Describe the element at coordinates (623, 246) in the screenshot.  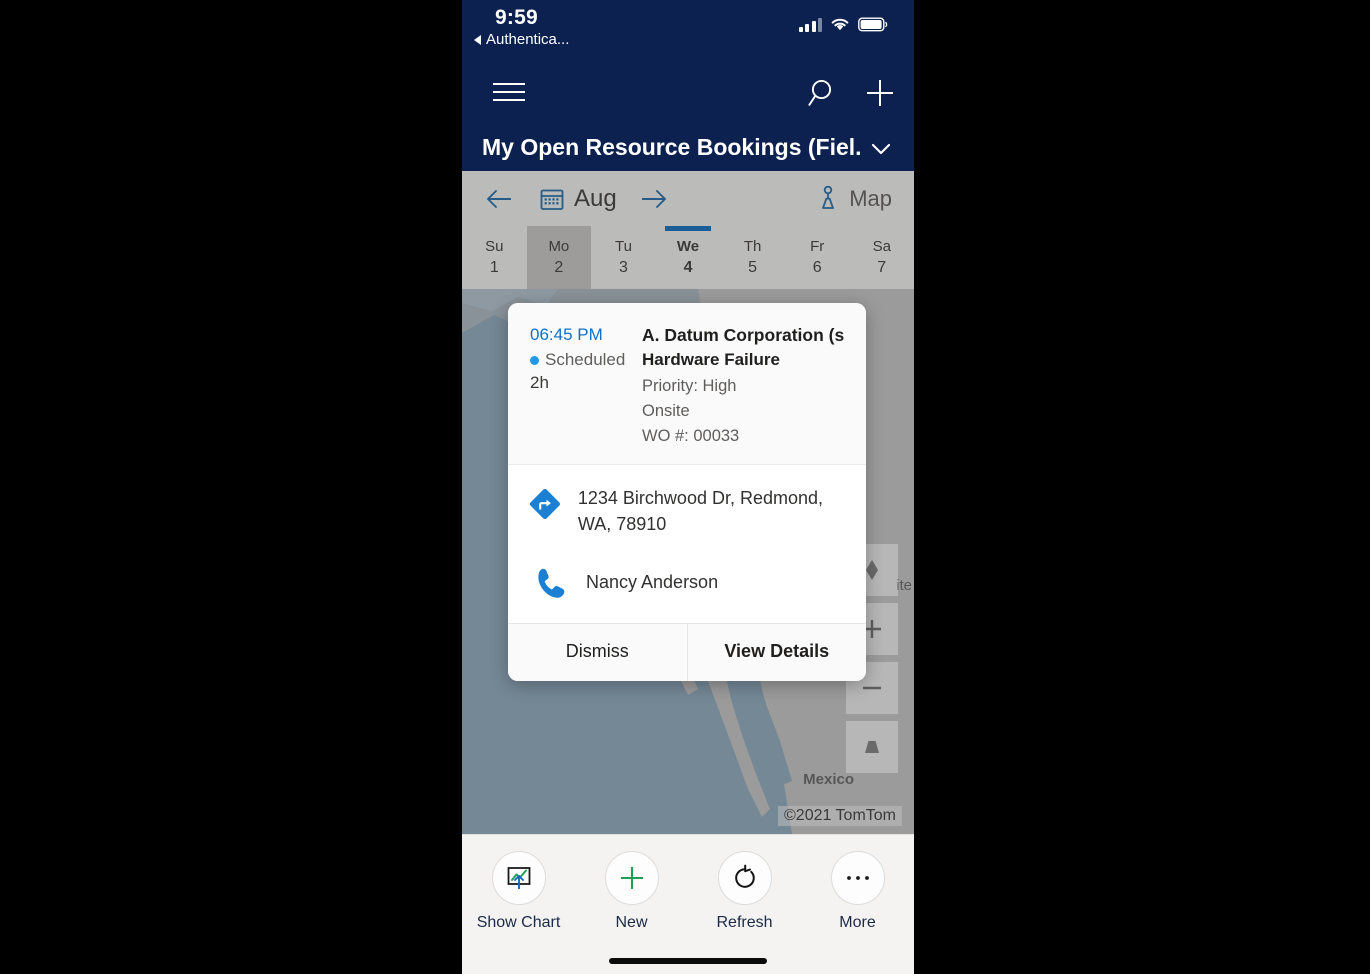
I see `day-of-week-label: Tu` at that location.